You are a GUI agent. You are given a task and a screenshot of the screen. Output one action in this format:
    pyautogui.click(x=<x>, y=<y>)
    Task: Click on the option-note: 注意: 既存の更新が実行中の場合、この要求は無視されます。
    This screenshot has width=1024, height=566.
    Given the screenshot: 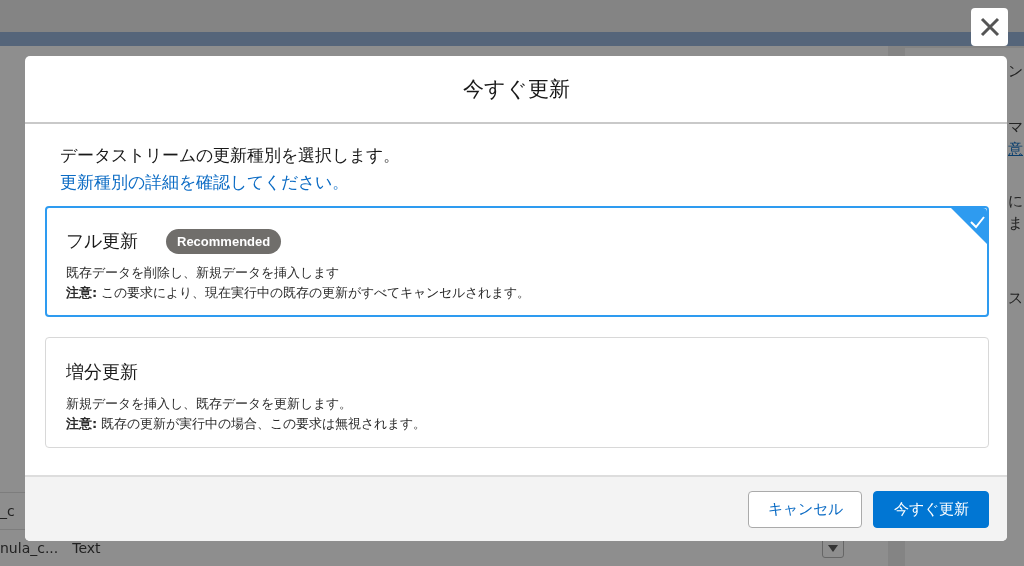 What is the action you would take?
    pyautogui.click(x=247, y=424)
    